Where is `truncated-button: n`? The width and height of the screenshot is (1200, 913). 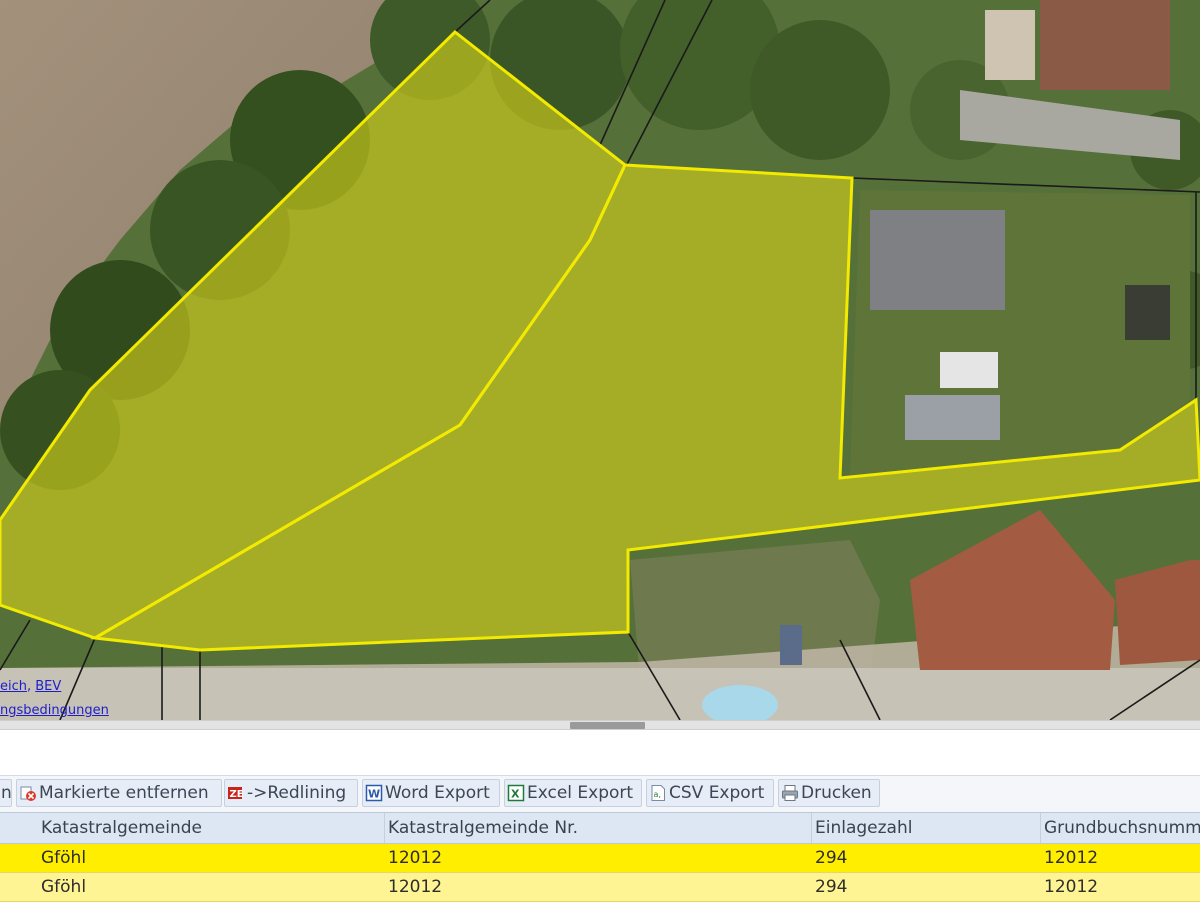 truncated-button: n is located at coordinates (6, 793).